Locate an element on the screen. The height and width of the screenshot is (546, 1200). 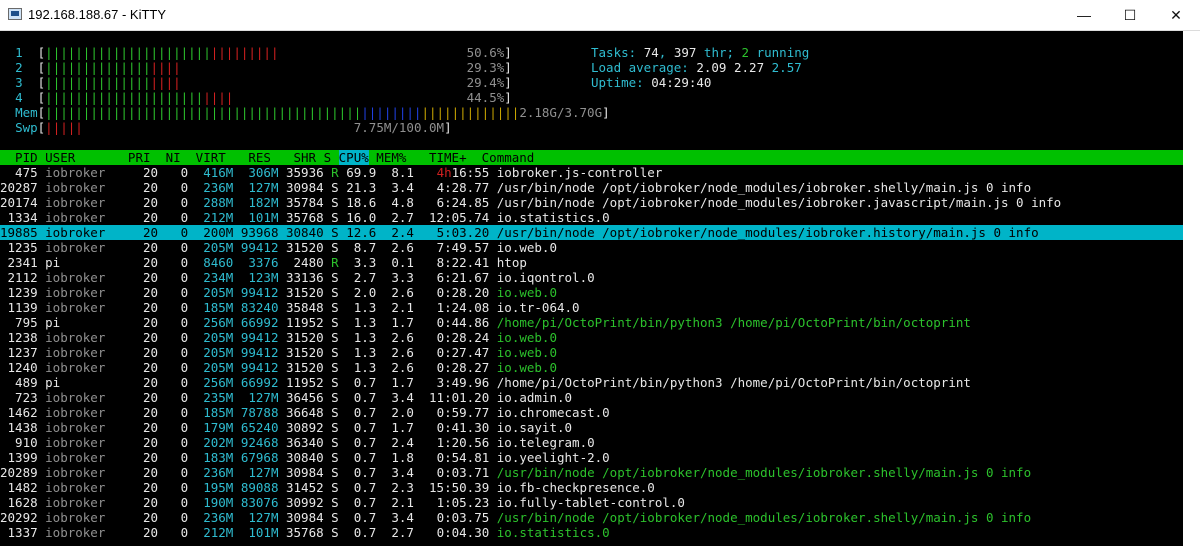
pid-cell: 1462 is located at coordinates (23, 412).